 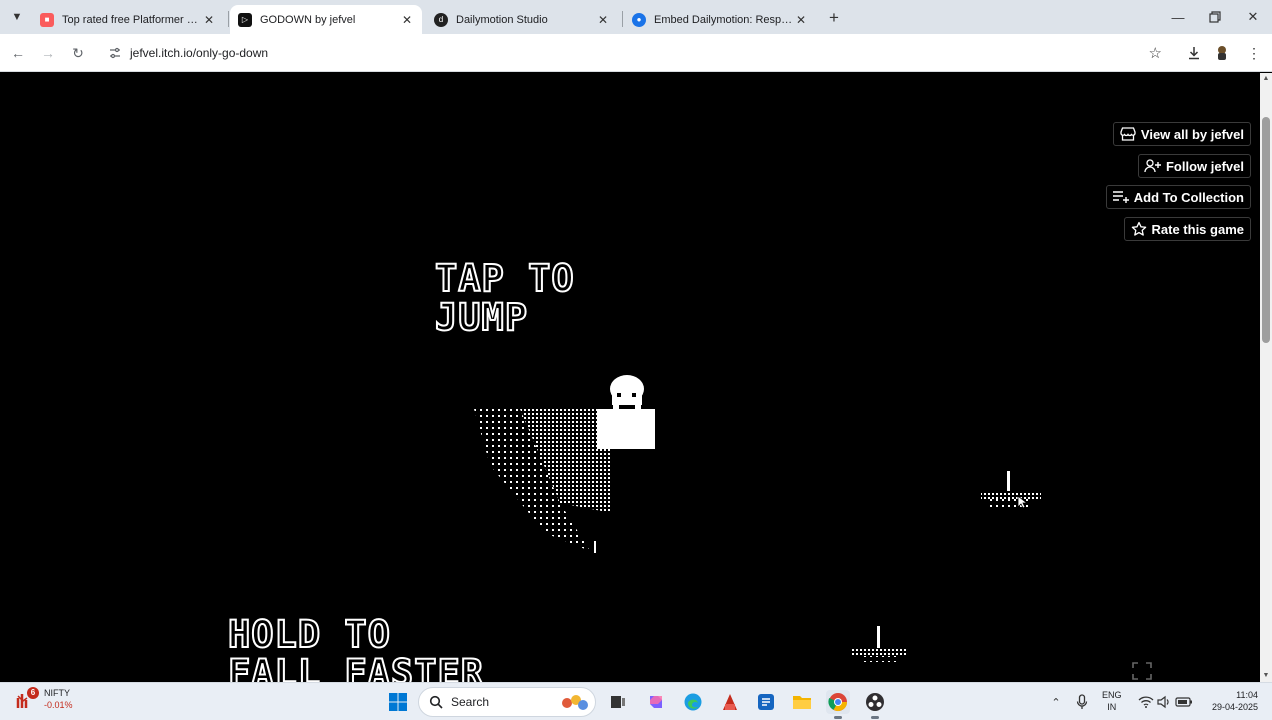 I want to click on tab-title: Embed Dailymotion: Responsive, so click(x=724, y=19).